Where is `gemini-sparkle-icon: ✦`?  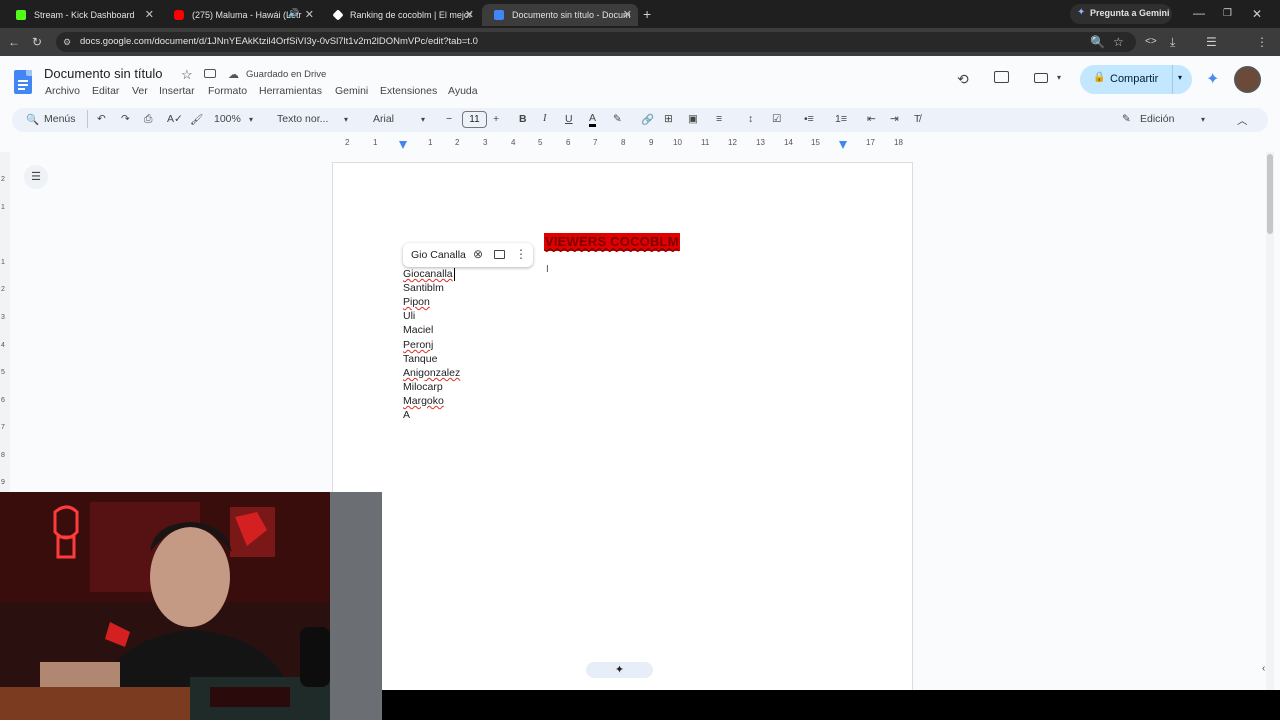
gemini-sparkle-icon: ✦ is located at coordinates (1212, 79).